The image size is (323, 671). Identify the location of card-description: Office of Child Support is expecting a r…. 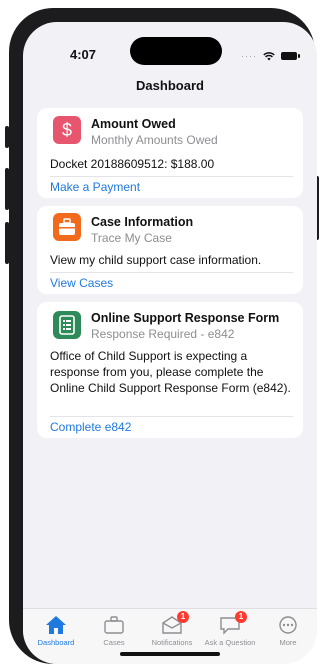
(170, 372).